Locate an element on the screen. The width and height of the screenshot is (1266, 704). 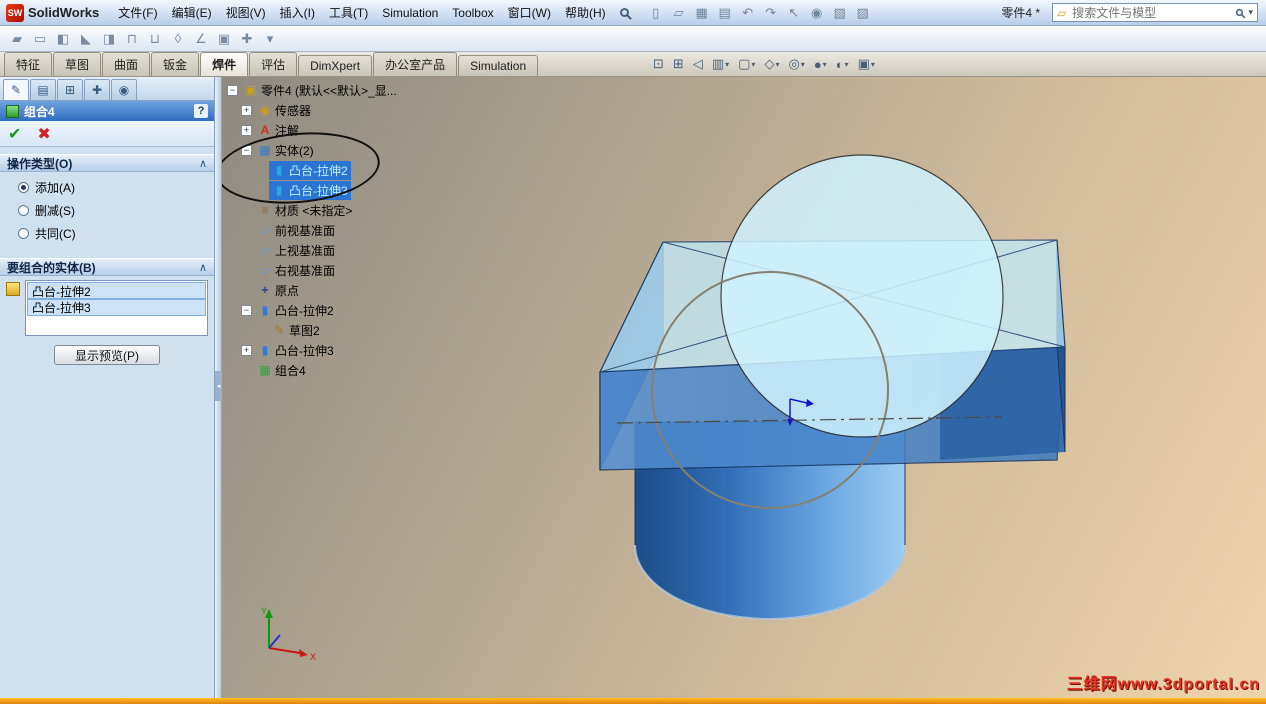
tab-评估: 评估 is located at coordinates (273, 64).